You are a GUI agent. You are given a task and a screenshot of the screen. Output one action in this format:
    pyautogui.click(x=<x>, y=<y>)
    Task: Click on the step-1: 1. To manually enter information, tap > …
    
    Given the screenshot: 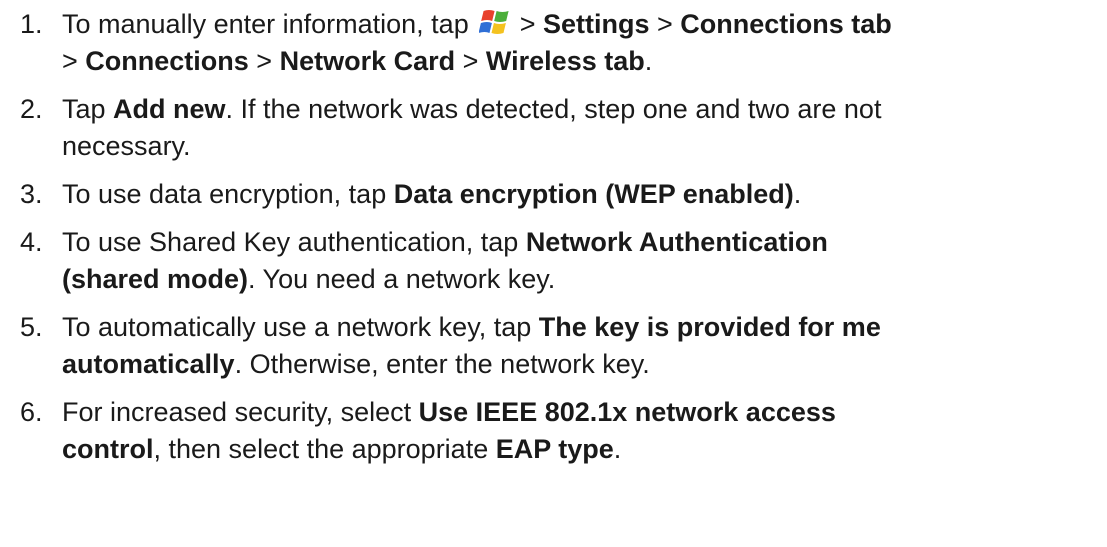 What is the action you would take?
    pyautogui.click(x=562, y=43)
    